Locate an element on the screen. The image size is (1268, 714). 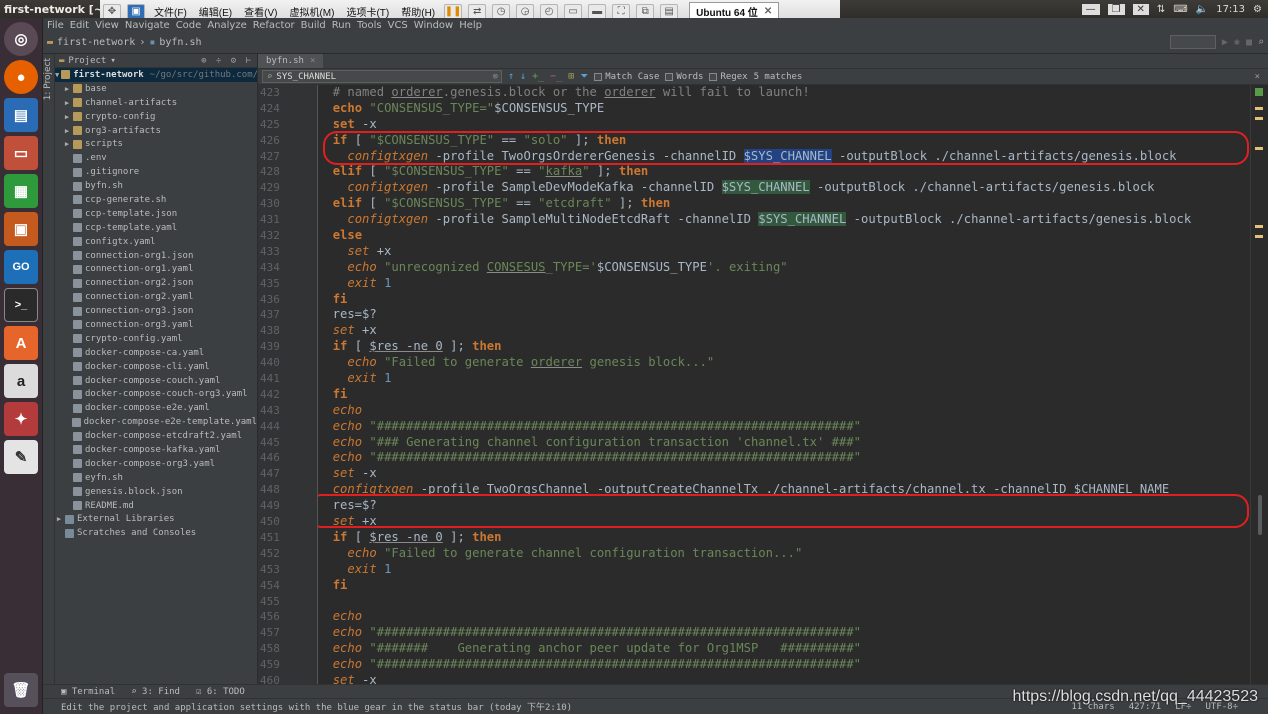
ide-menu-item: Help is located at coordinates (470, 25).